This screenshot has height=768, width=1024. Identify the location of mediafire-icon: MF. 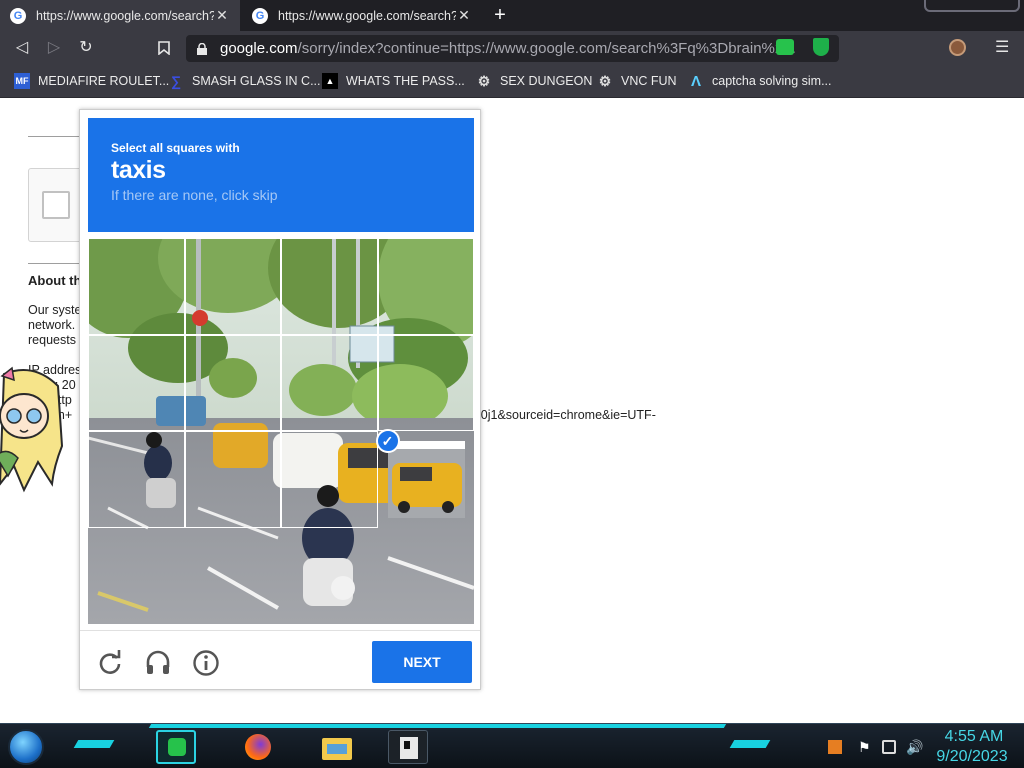
(22, 81).